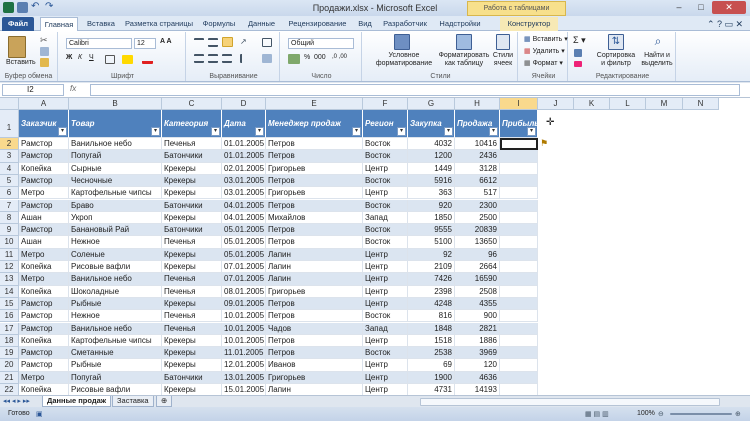 The height and width of the screenshot is (421, 750). Describe the element at coordinates (9, 168) in the screenshot. I see `row-header: 4` at that location.